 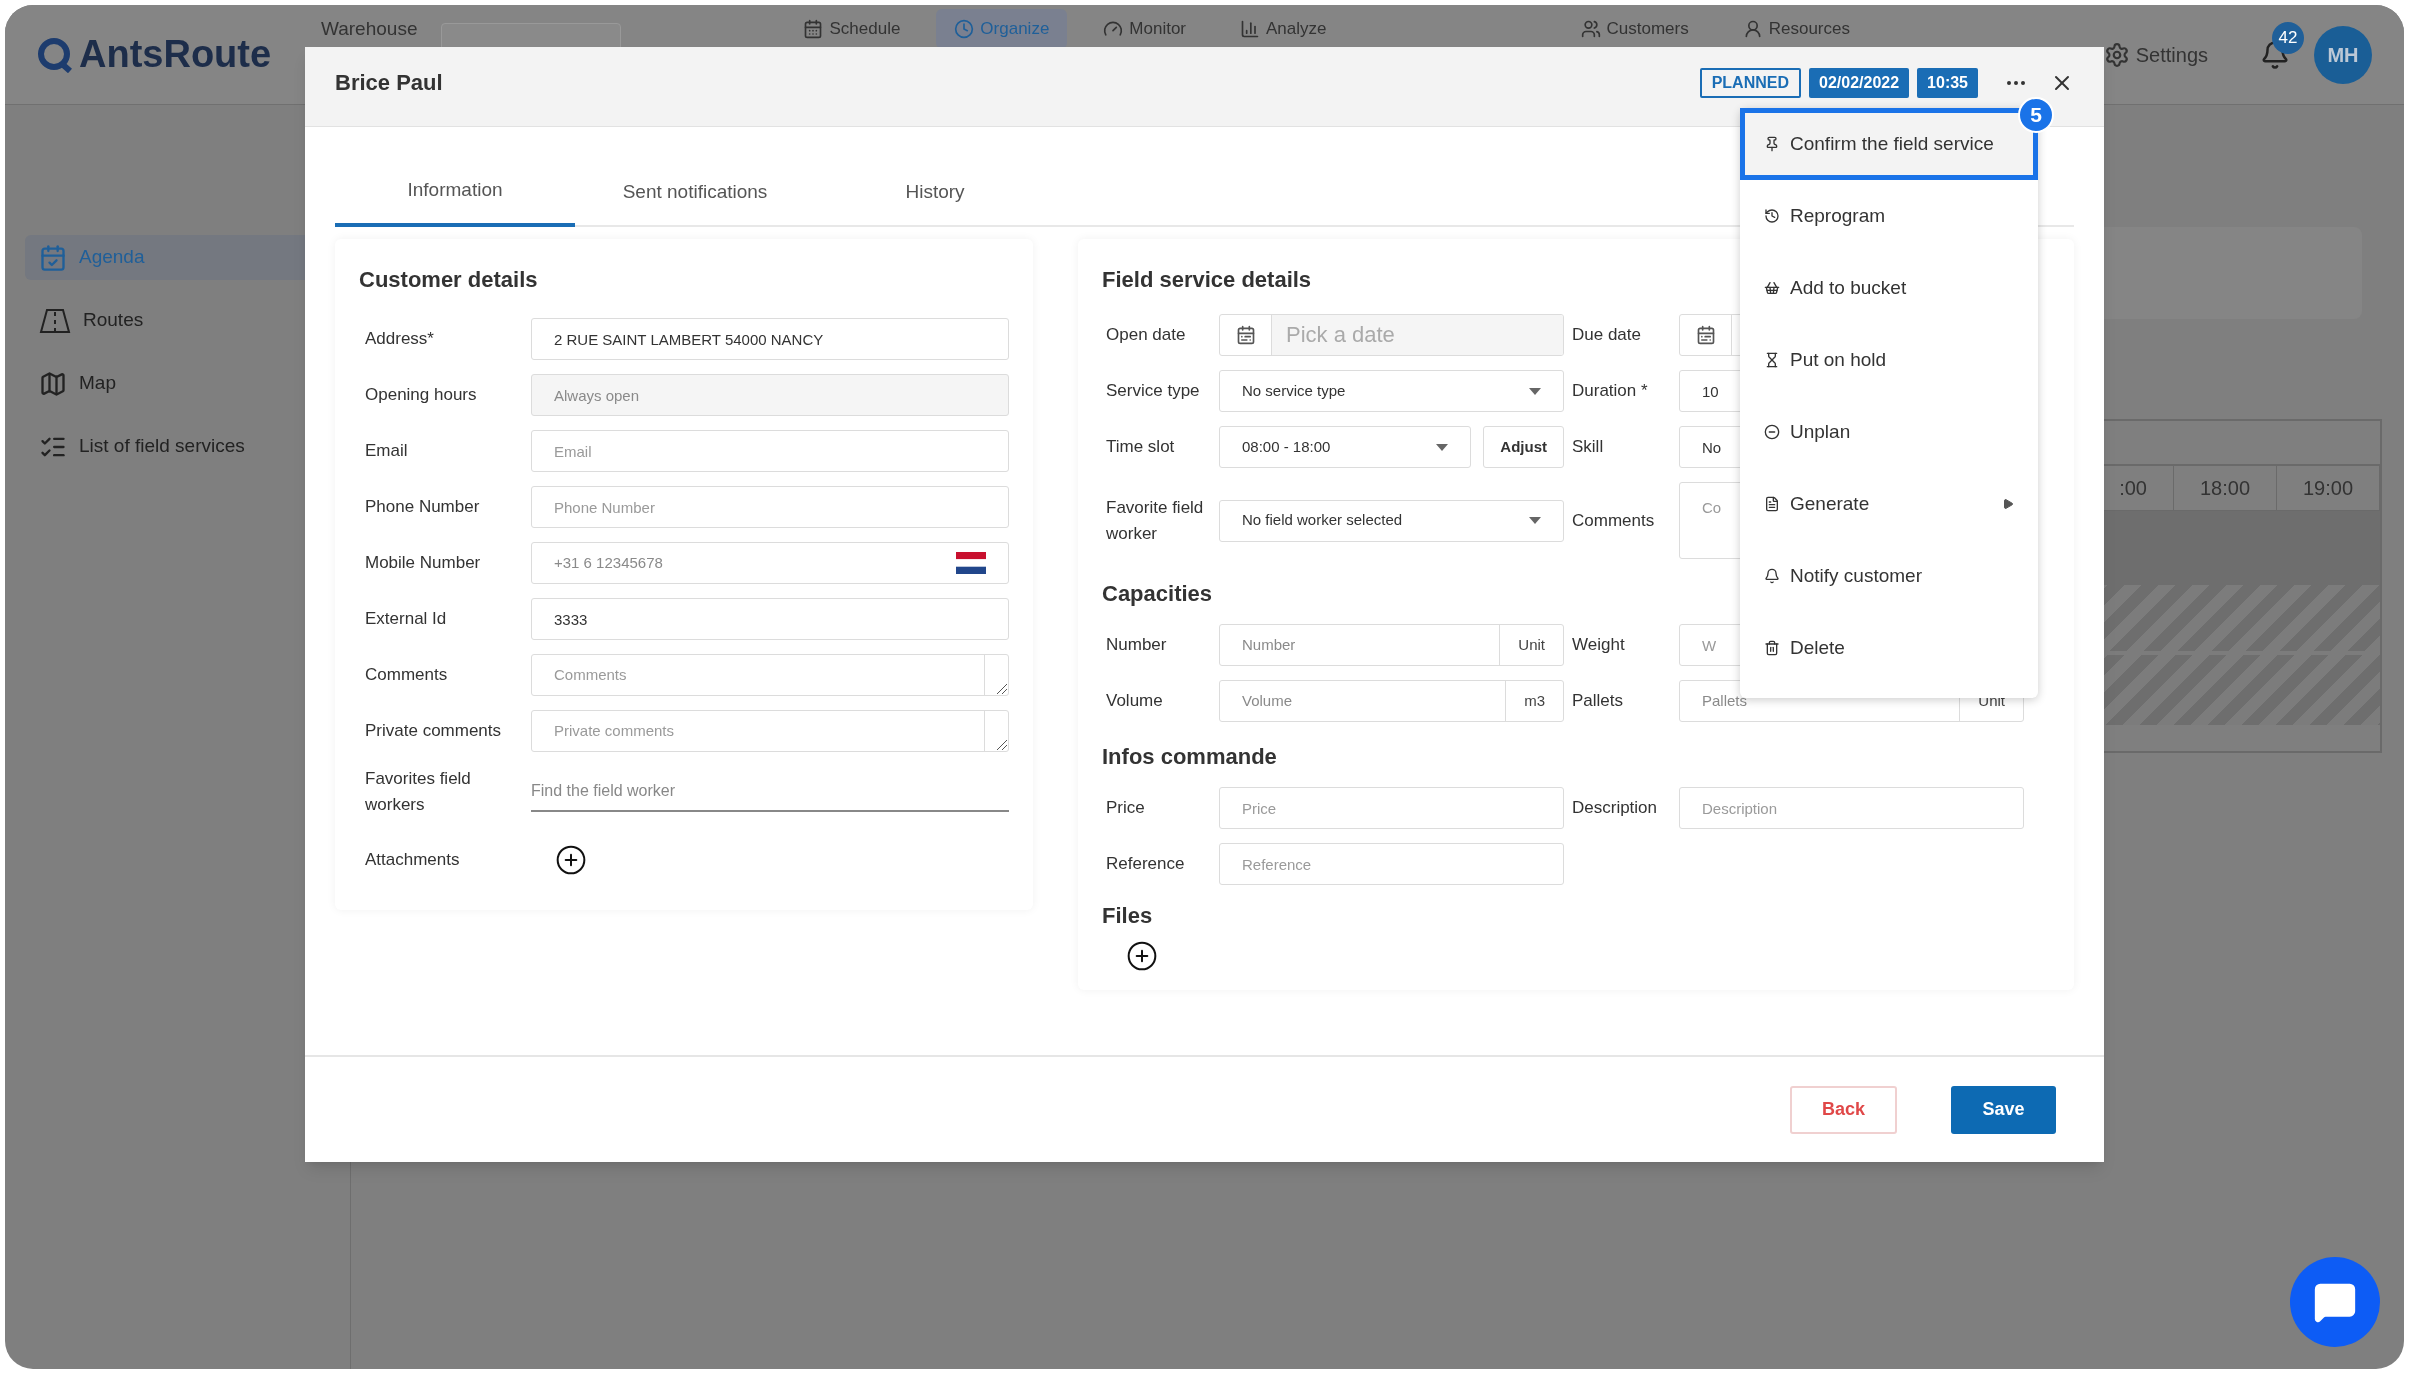 What do you see at coordinates (2288, 37) in the screenshot?
I see `notification-badge: 42` at bounding box center [2288, 37].